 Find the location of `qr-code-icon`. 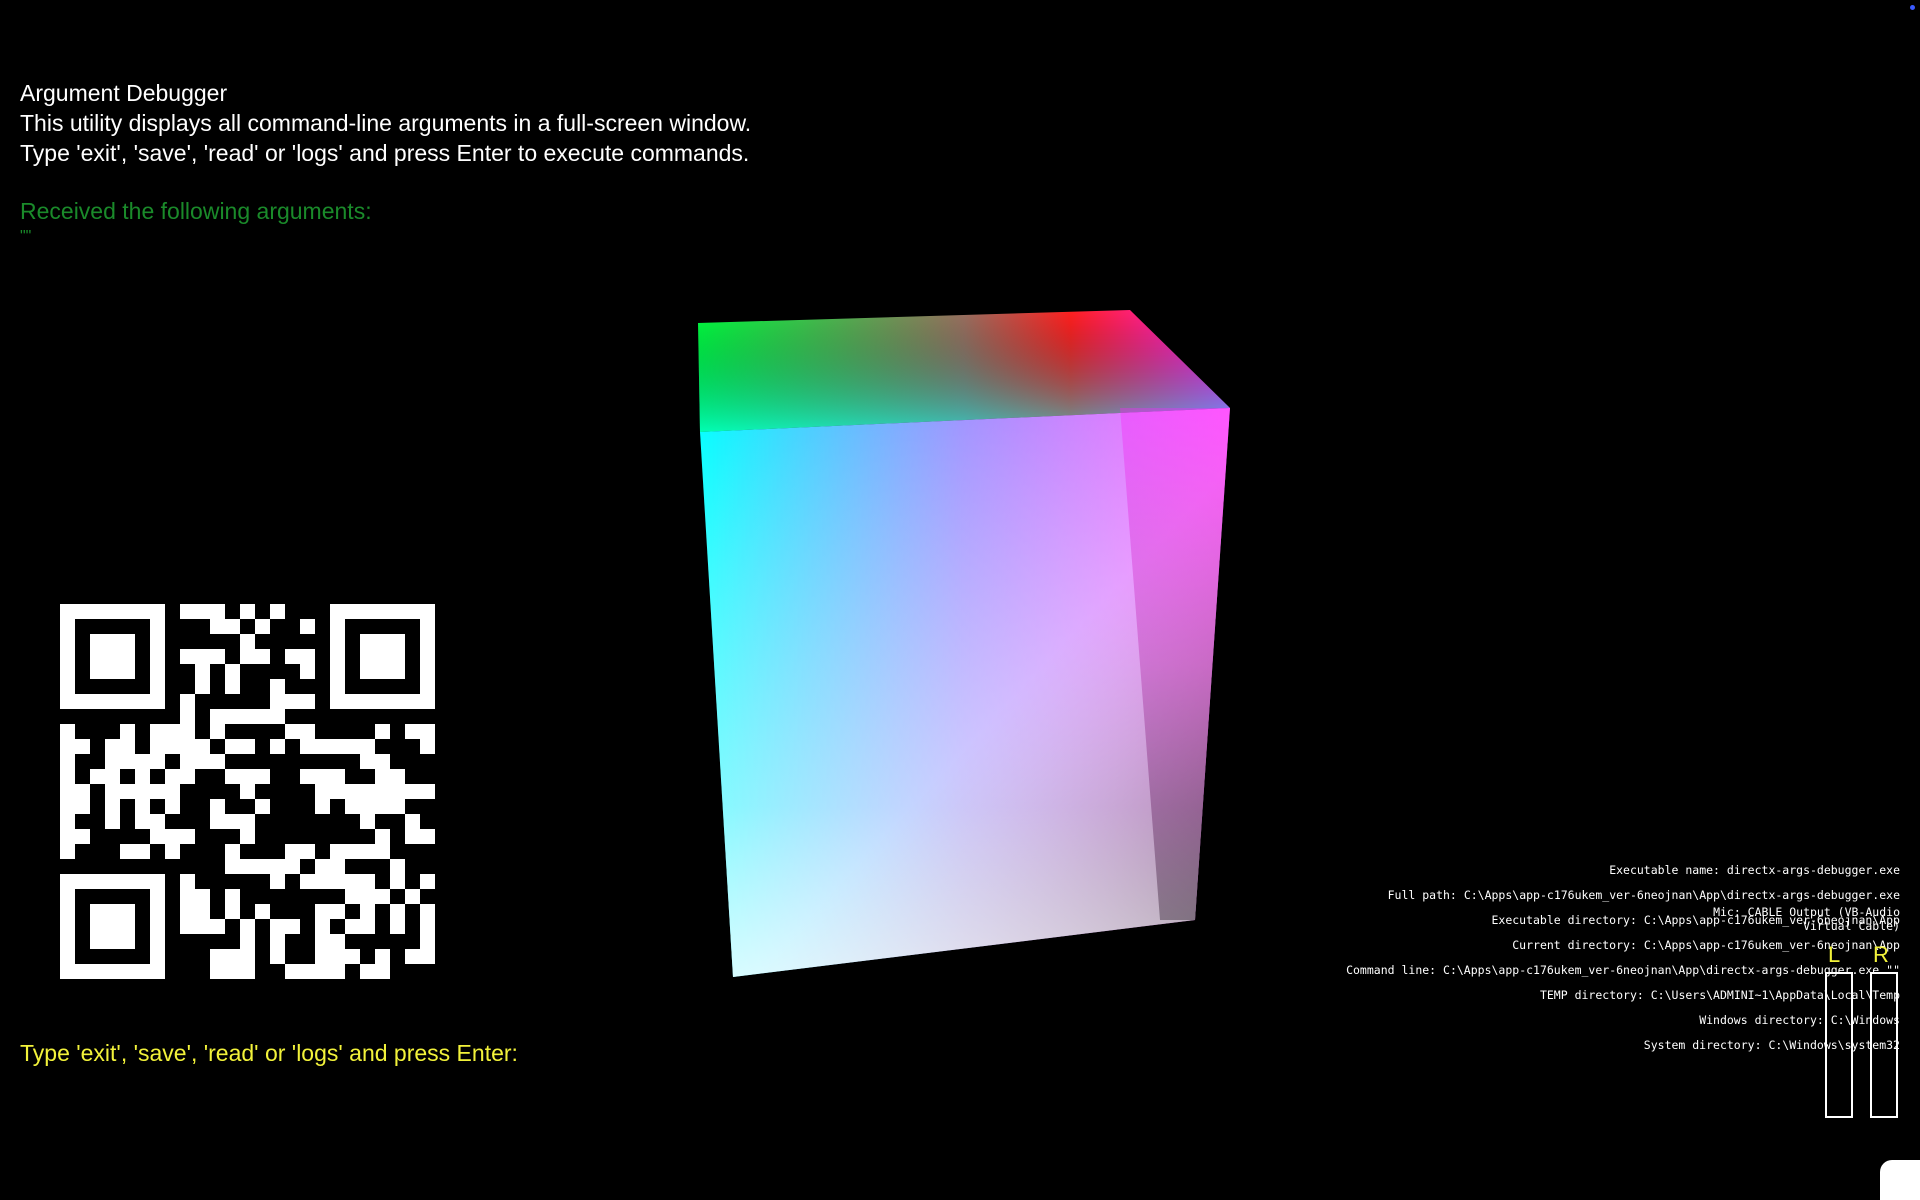

qr-code-icon is located at coordinates (247, 791).